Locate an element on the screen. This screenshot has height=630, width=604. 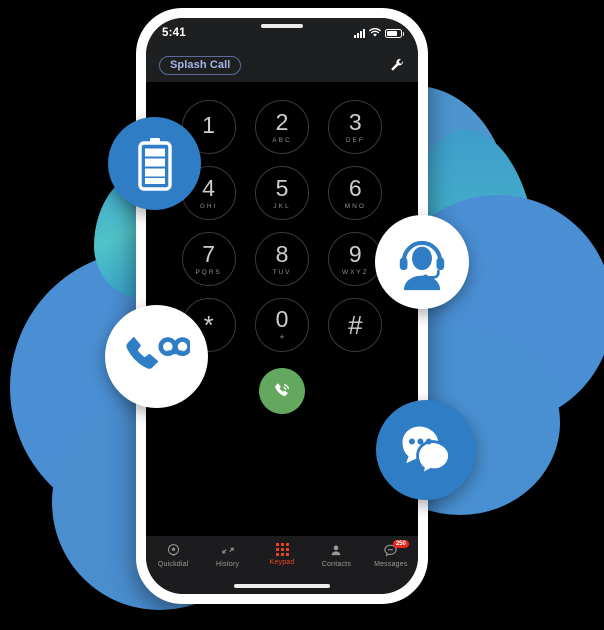
tab-contacts: Contacts is located at coordinates (336, 555).